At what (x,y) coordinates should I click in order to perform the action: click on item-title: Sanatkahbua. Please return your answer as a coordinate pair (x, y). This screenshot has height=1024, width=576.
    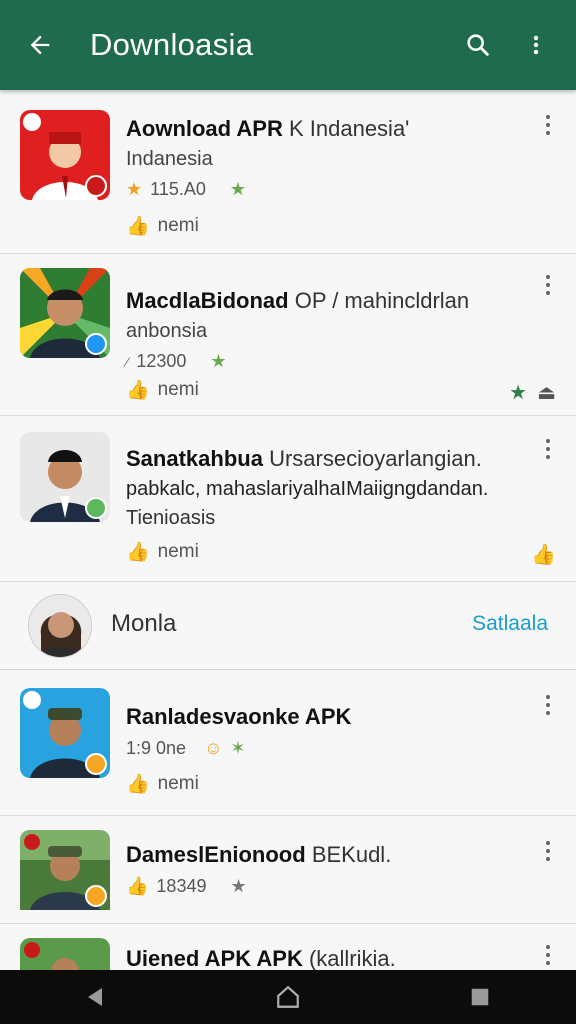
    Looking at the image, I should click on (194, 458).